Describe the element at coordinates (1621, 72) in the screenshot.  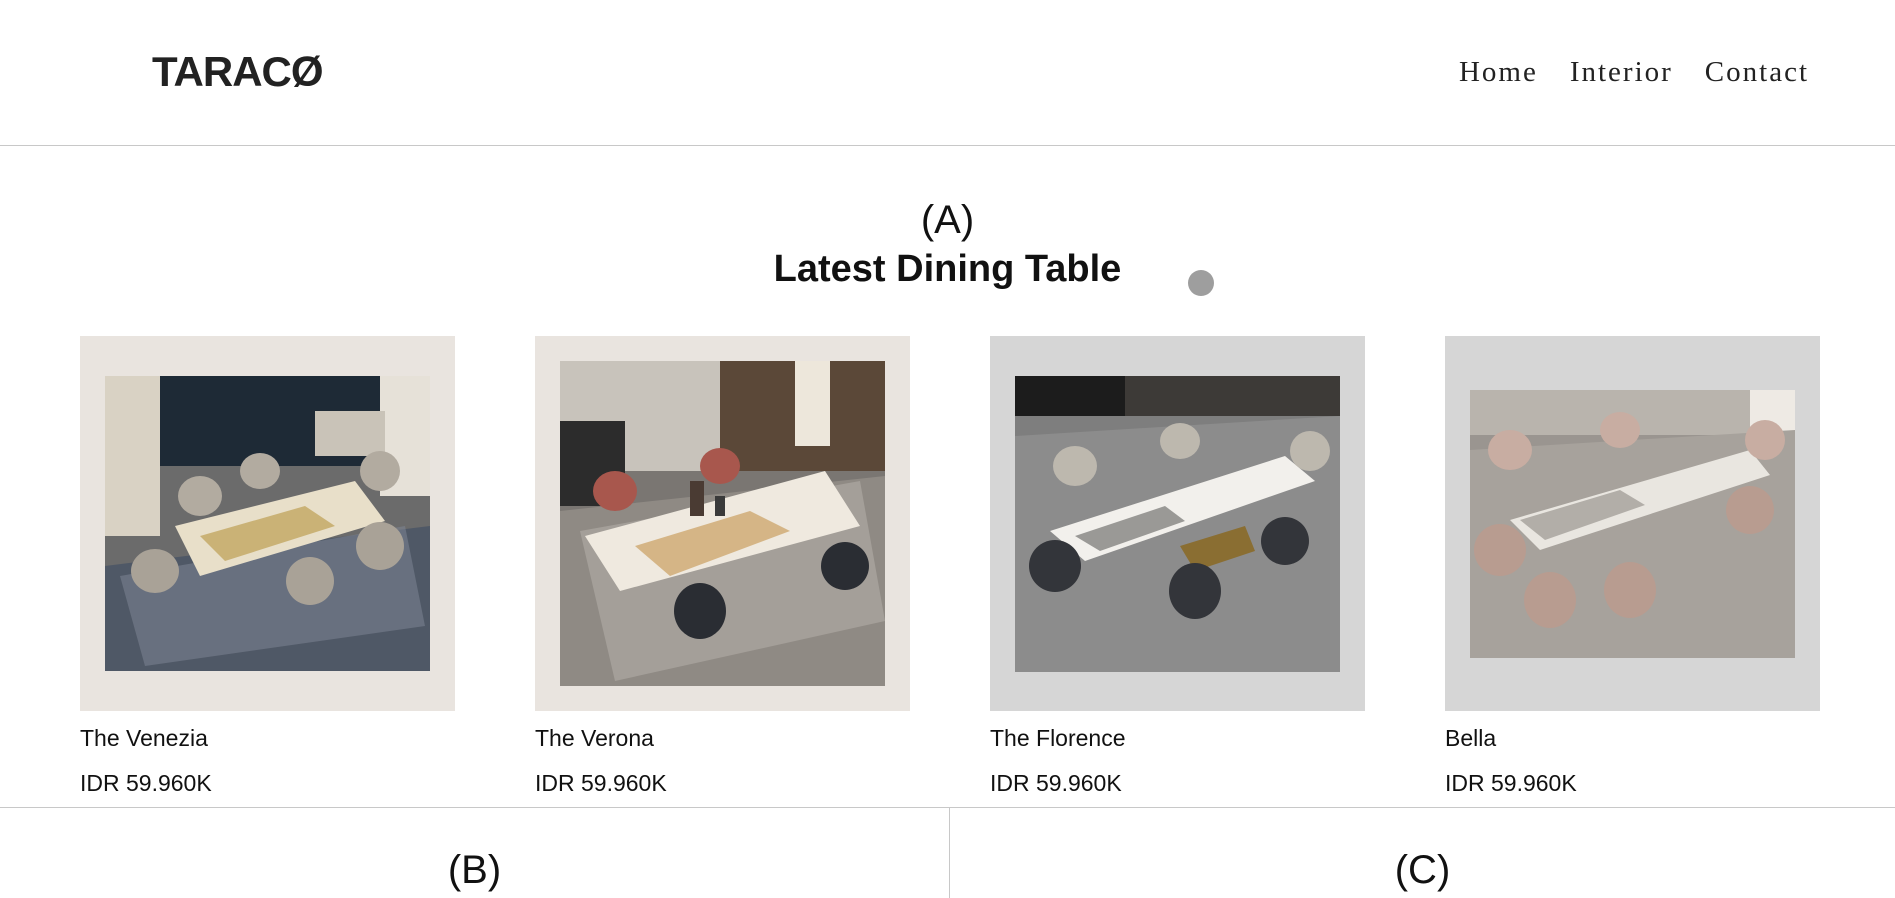
I see `nav-interior-link: Interior` at that location.